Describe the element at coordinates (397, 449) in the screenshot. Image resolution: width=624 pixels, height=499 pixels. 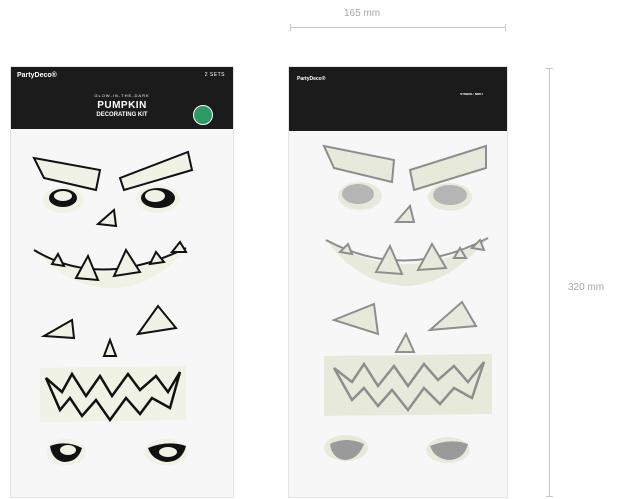
I see `back-bottom-eyes` at that location.